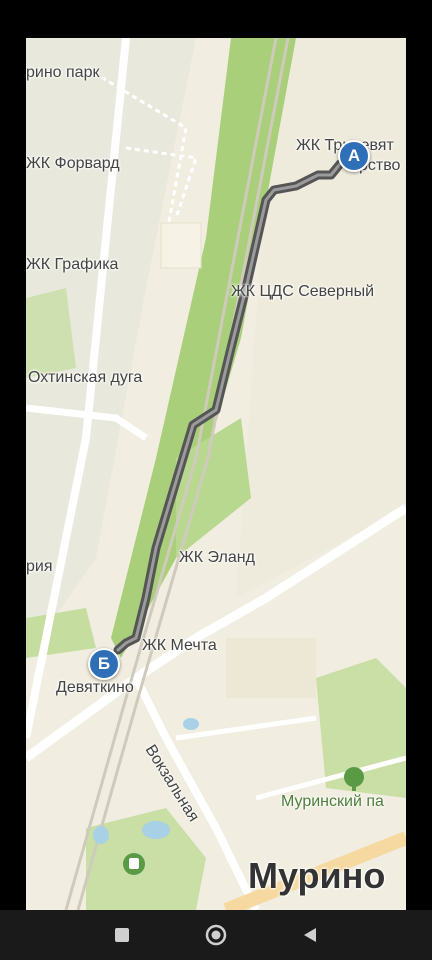 The height and width of the screenshot is (960, 432). What do you see at coordinates (179, 645) in the screenshot?
I see `label-mechta: ЖК Мечта` at bounding box center [179, 645].